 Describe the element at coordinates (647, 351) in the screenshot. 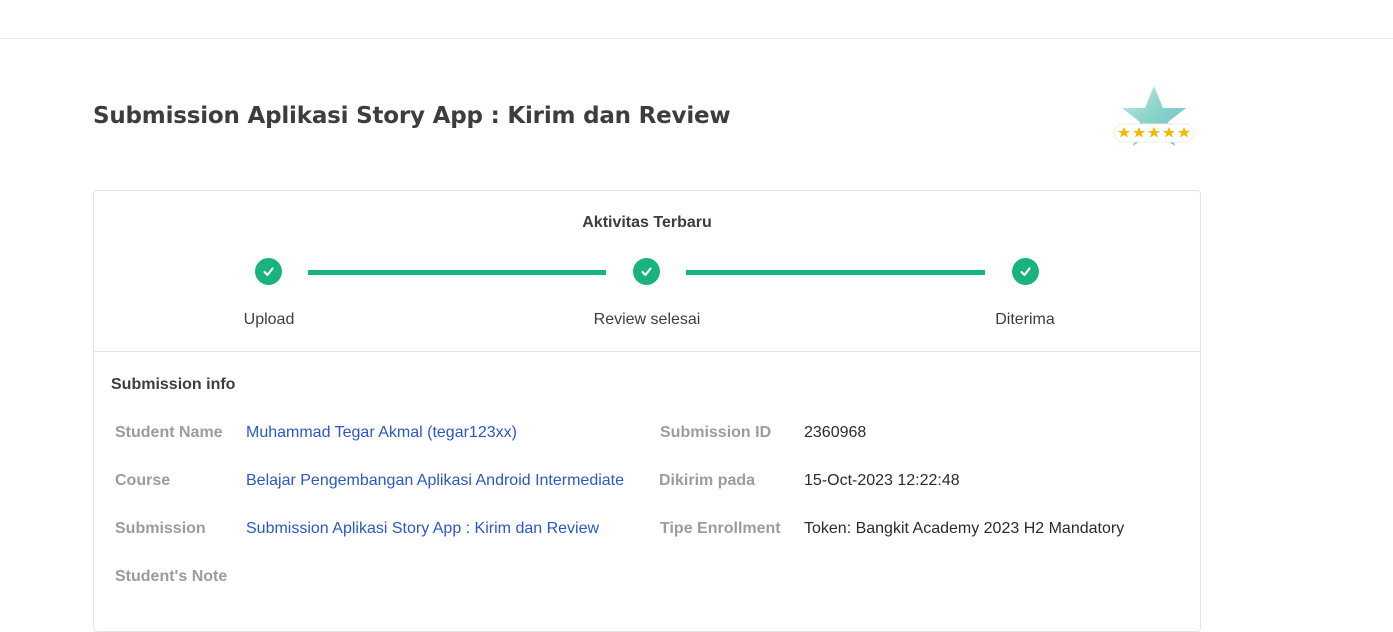

I see `section-divider` at that location.